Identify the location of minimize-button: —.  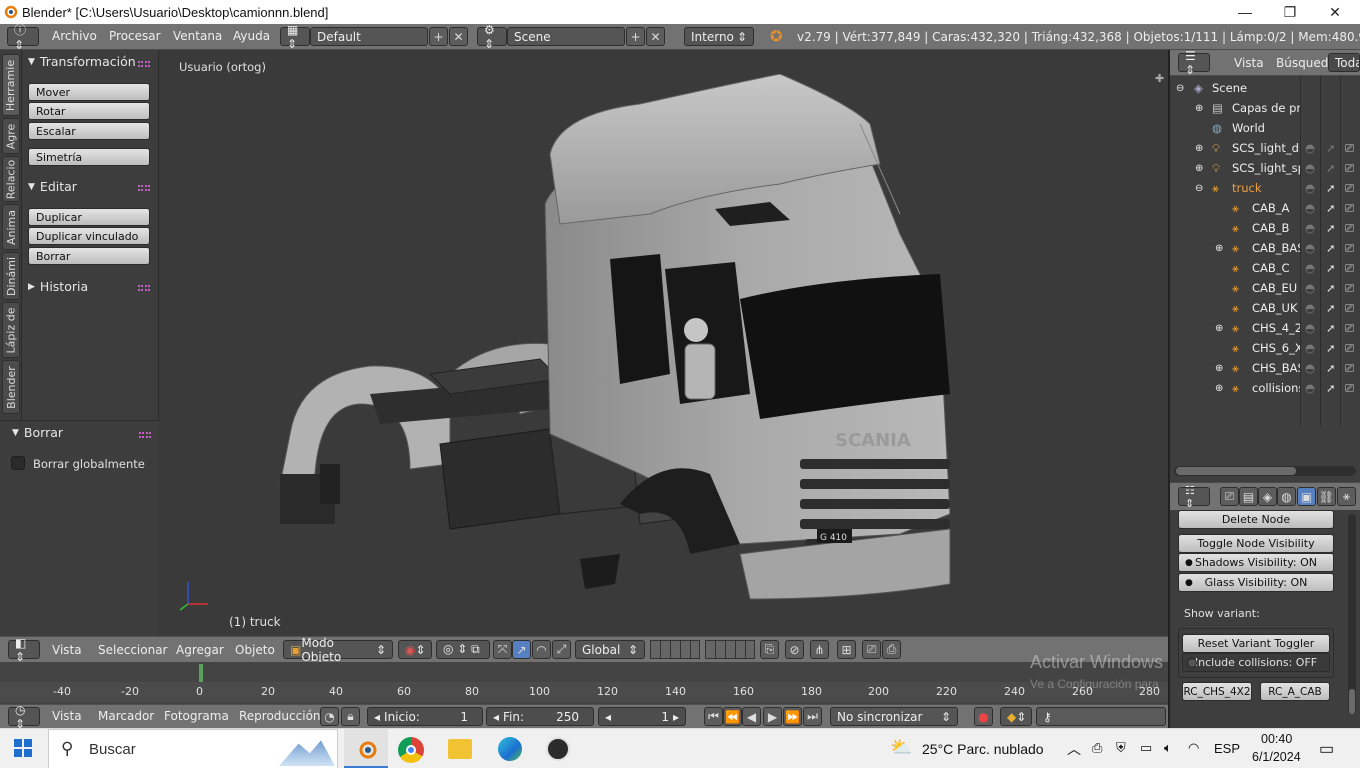
(1245, 12).